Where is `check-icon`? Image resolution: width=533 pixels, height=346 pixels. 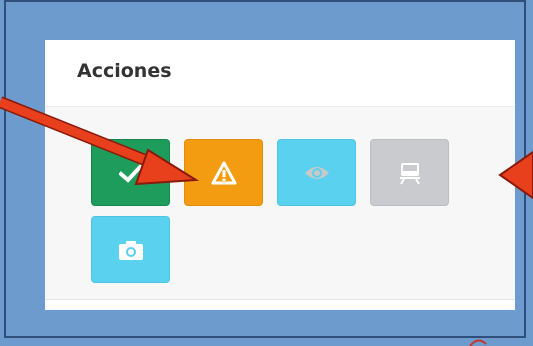
check-icon is located at coordinates (130, 172).